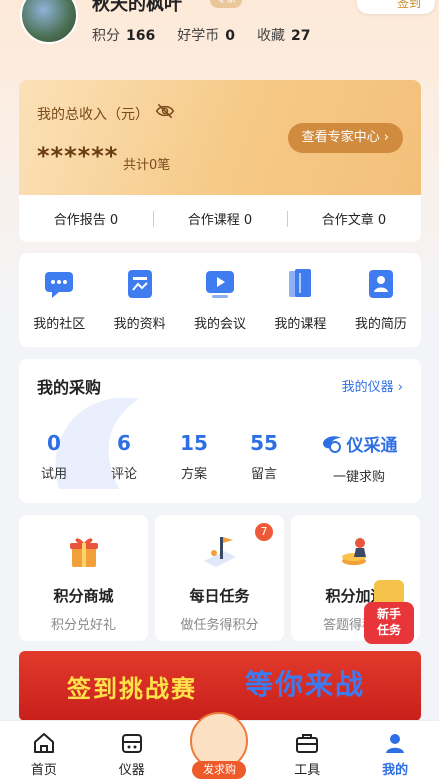  What do you see at coordinates (264, 456) in the screenshot?
I see `stat-messages: 55 留言` at bounding box center [264, 456].